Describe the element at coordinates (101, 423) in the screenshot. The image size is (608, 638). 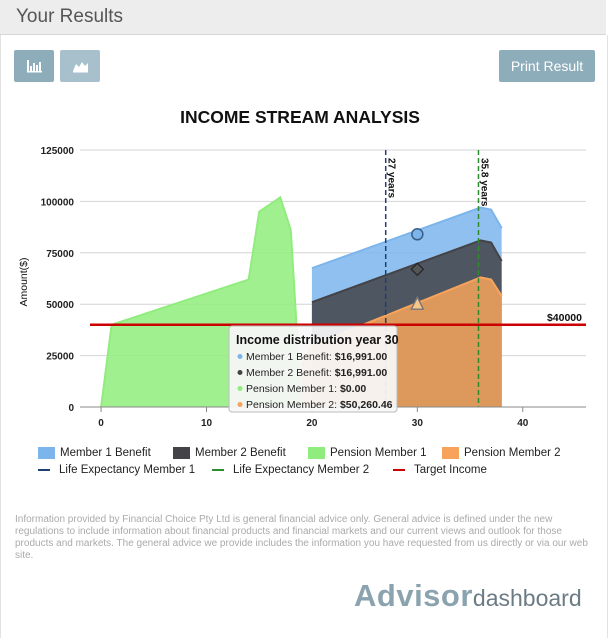
I see `x-tick-label: 0` at that location.